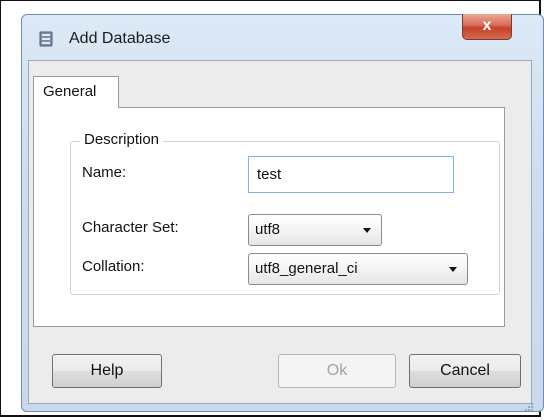 The height and width of the screenshot is (420, 544). What do you see at coordinates (315, 230) in the screenshot?
I see `character-set-select: utf8` at bounding box center [315, 230].